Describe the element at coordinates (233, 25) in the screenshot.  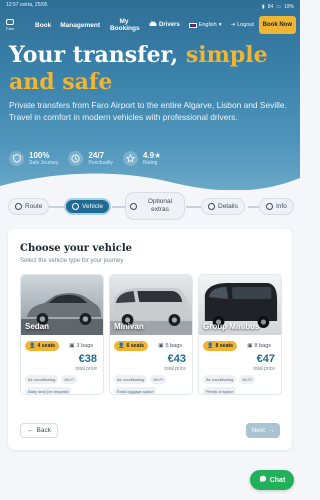
I see `logout-icon: ⇥` at that location.